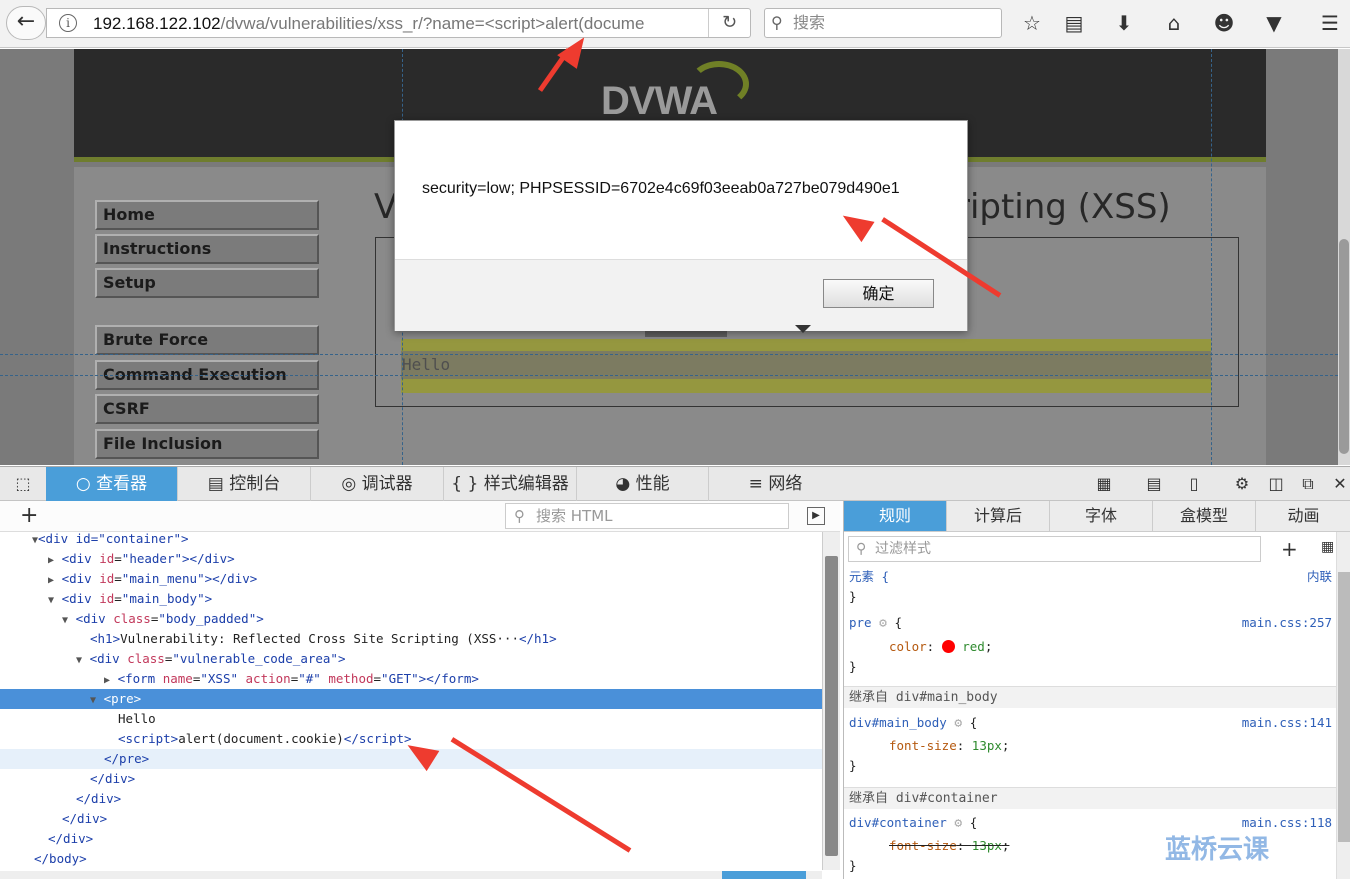 This screenshot has width=1350, height=879. Describe the element at coordinates (1174, 24) in the screenshot. I see `home-icon: ⌂` at that location.